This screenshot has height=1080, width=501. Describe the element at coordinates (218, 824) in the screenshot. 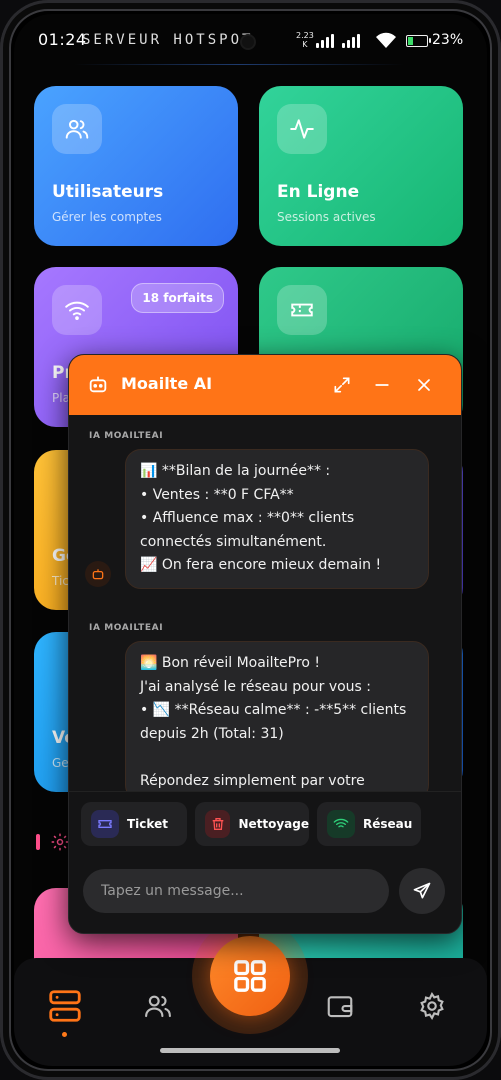

I see `trash-icon` at that location.